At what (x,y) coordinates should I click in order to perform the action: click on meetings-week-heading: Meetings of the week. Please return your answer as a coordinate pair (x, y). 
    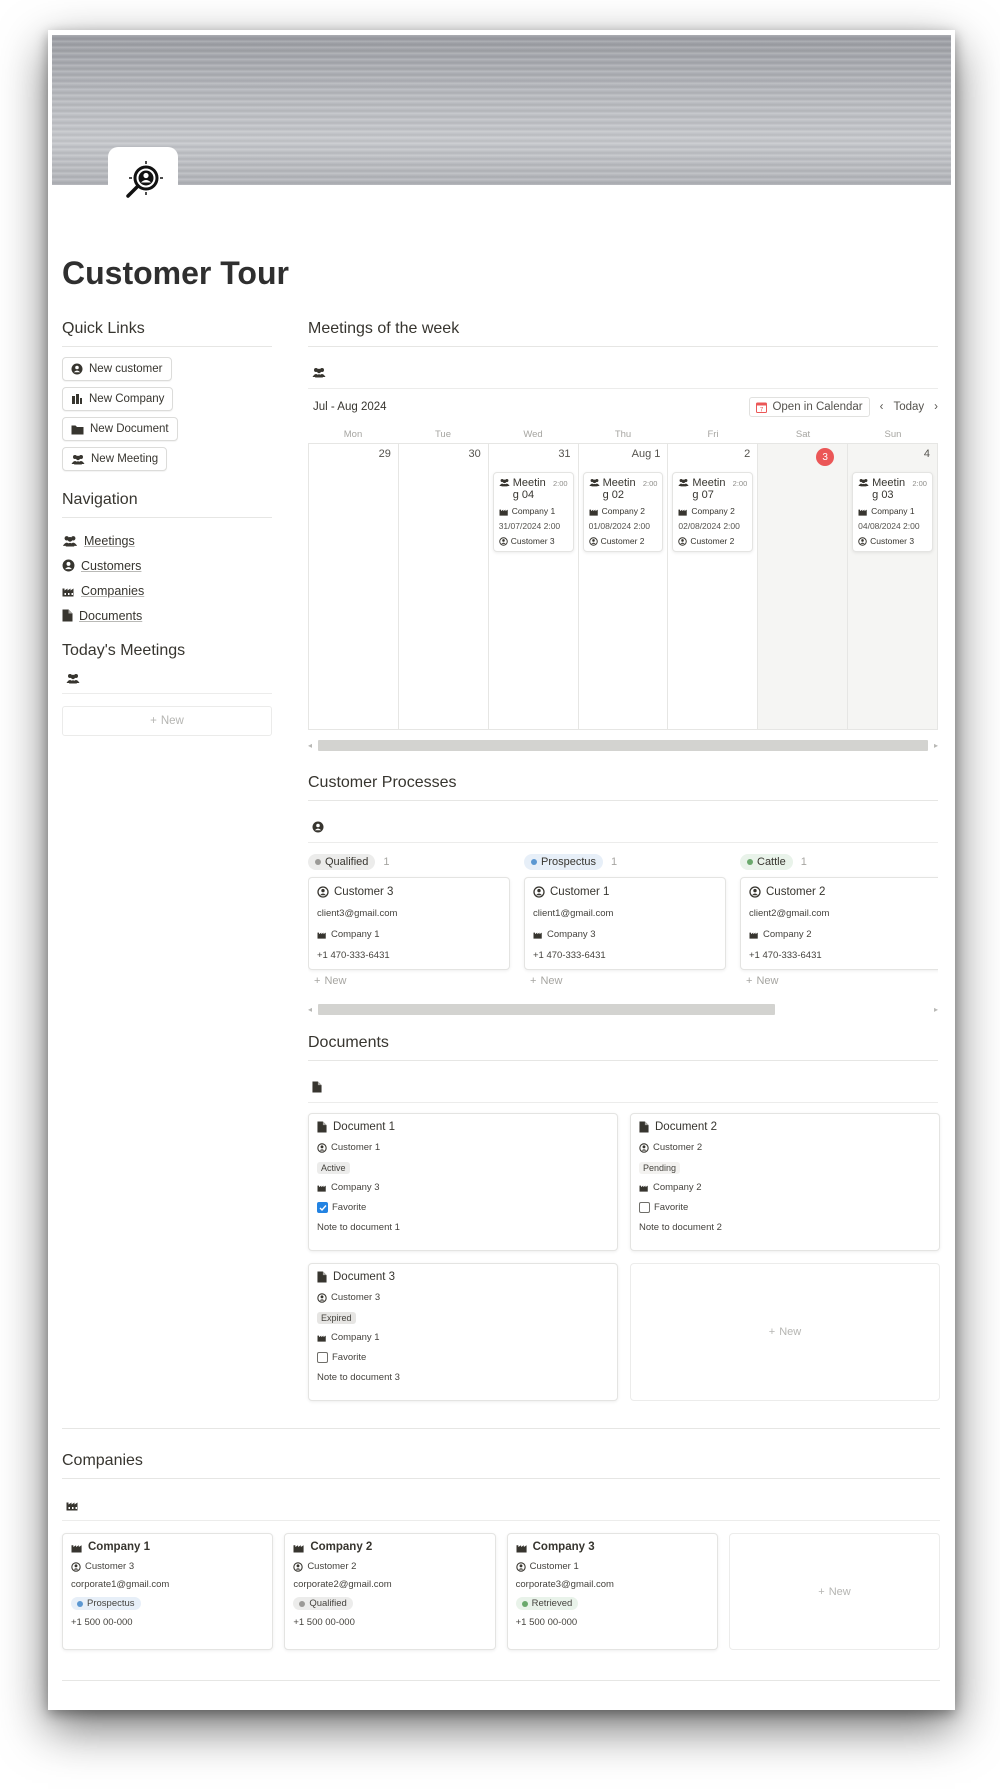
    Looking at the image, I should click on (623, 333).